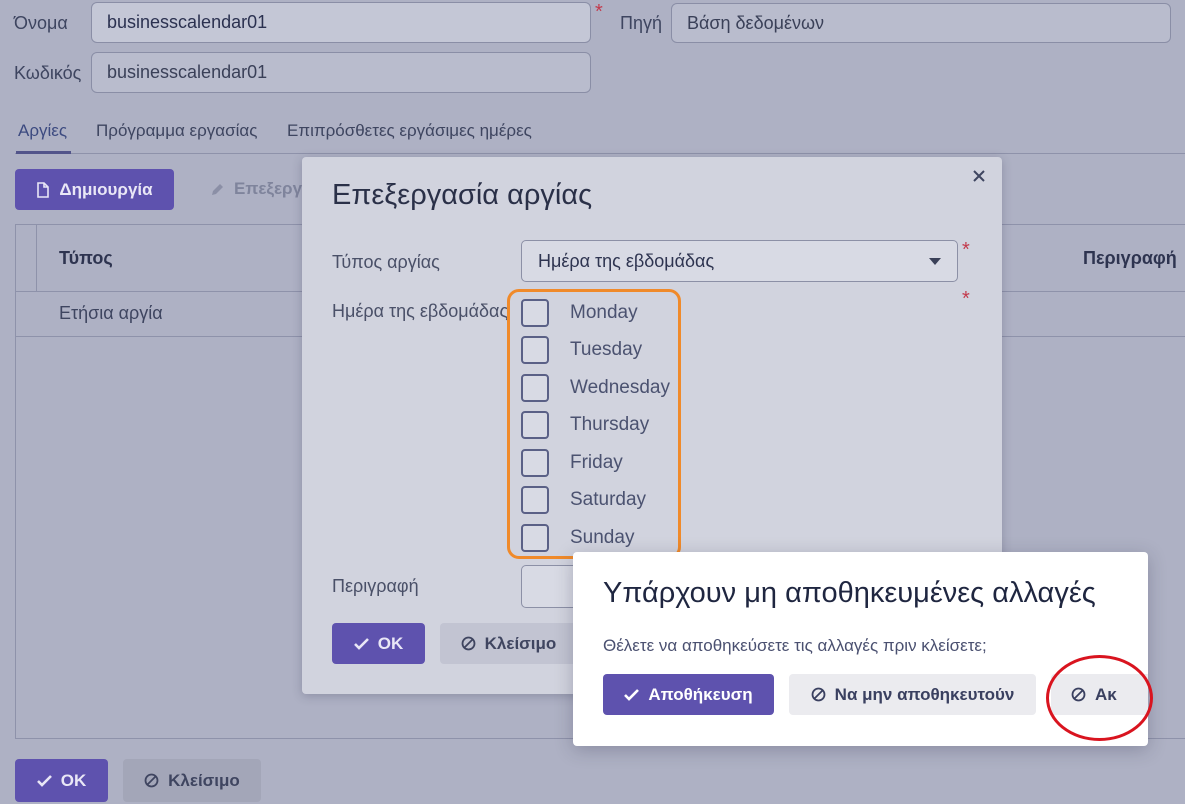  What do you see at coordinates (599, 12) in the screenshot?
I see `name-required-mark: *` at bounding box center [599, 12].